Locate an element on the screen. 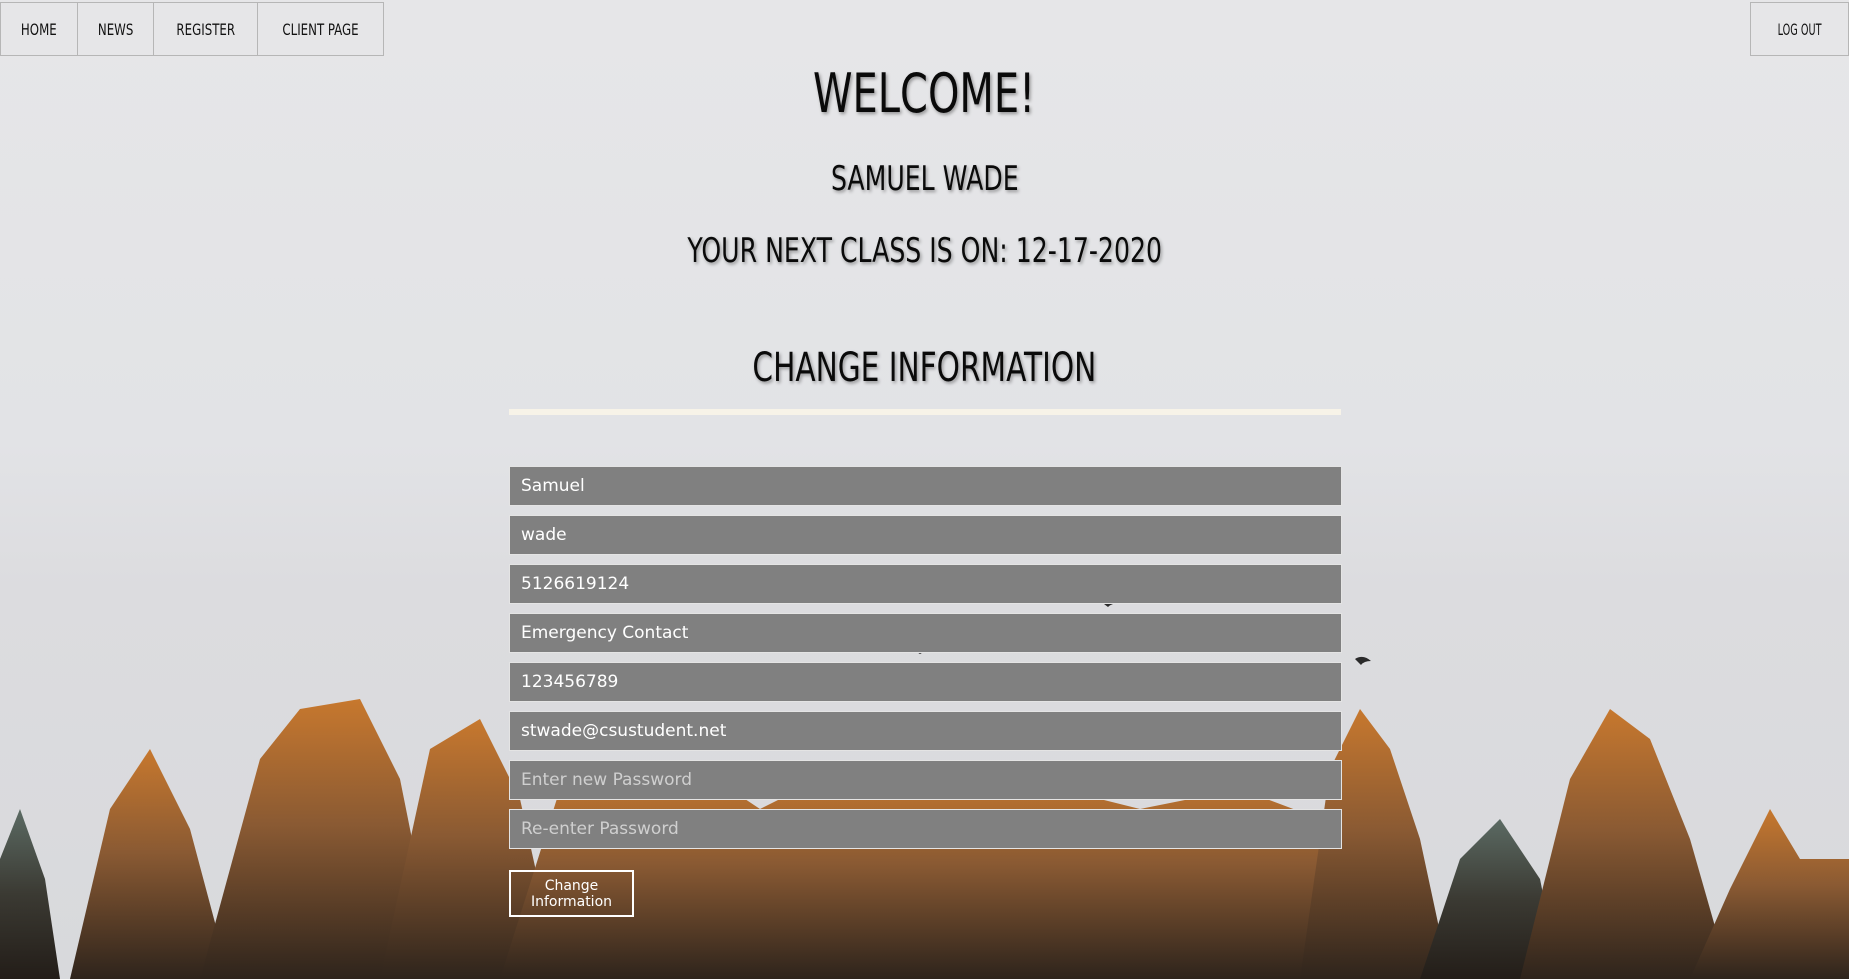 This screenshot has width=1849, height=979. user-name-heading: SAMUEL WADE is located at coordinates (924, 179).